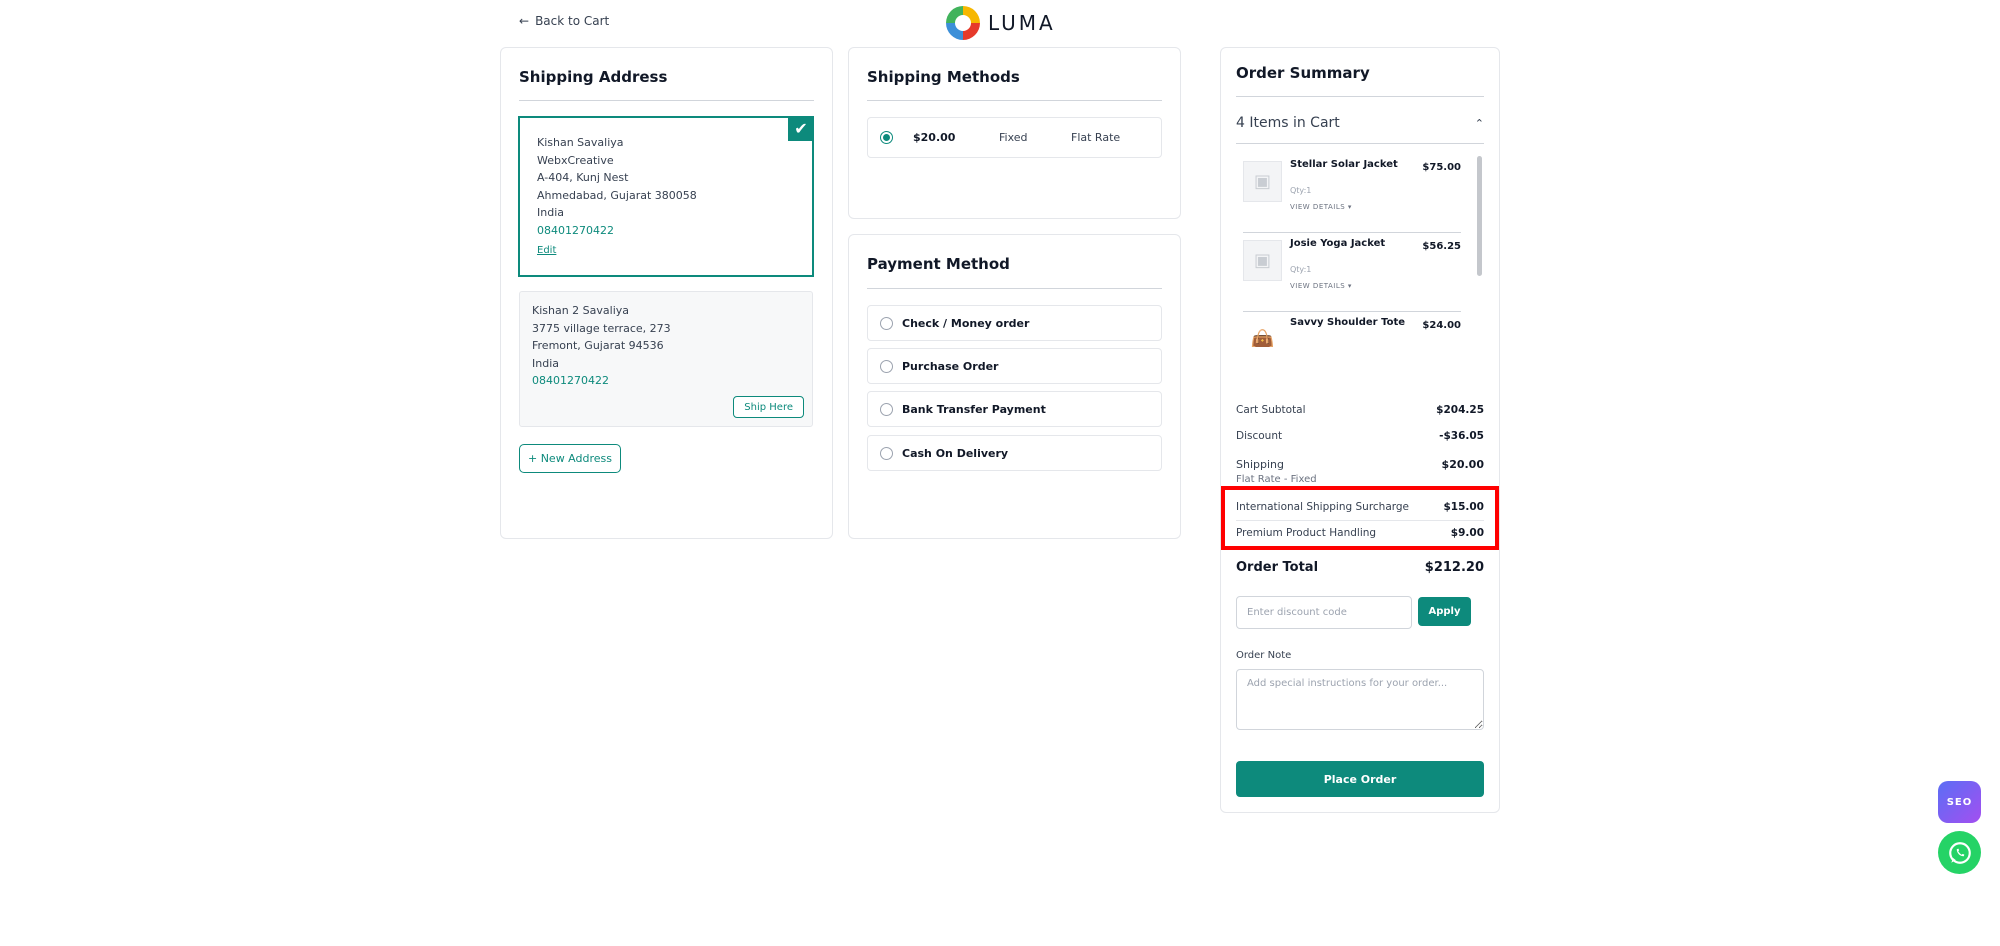 The width and height of the screenshot is (2000, 946). Describe the element at coordinates (1260, 464) in the screenshot. I see `shipping-label: Shipping` at that location.